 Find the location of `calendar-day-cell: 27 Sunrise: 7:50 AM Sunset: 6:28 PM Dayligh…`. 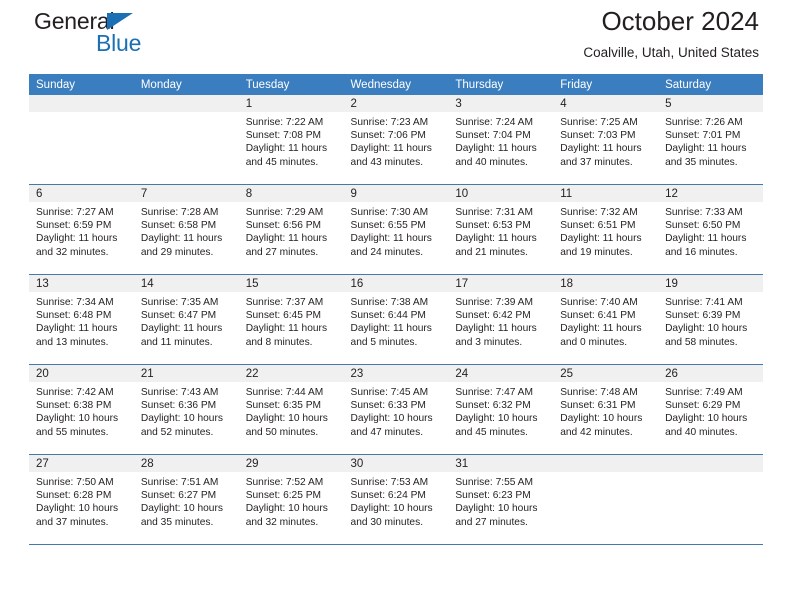

calendar-day-cell: 27 Sunrise: 7:50 AM Sunset: 6:28 PM Dayligh… is located at coordinates (81, 499).